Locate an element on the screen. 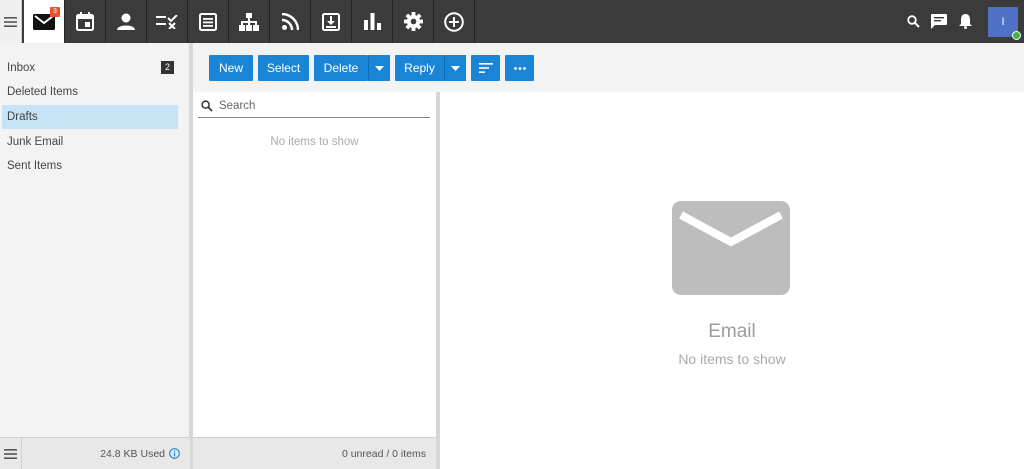 The image size is (1024, 469). tasks-icon is located at coordinates (167, 21).